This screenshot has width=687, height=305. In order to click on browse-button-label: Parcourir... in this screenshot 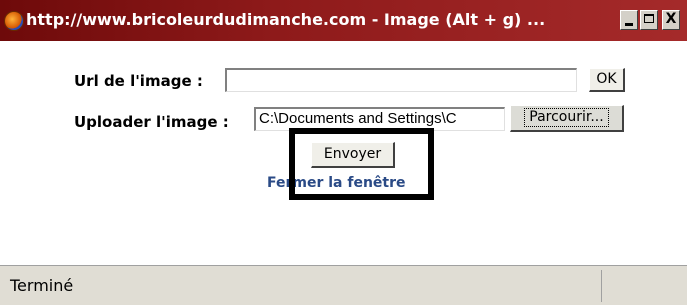, I will do `click(566, 117)`.